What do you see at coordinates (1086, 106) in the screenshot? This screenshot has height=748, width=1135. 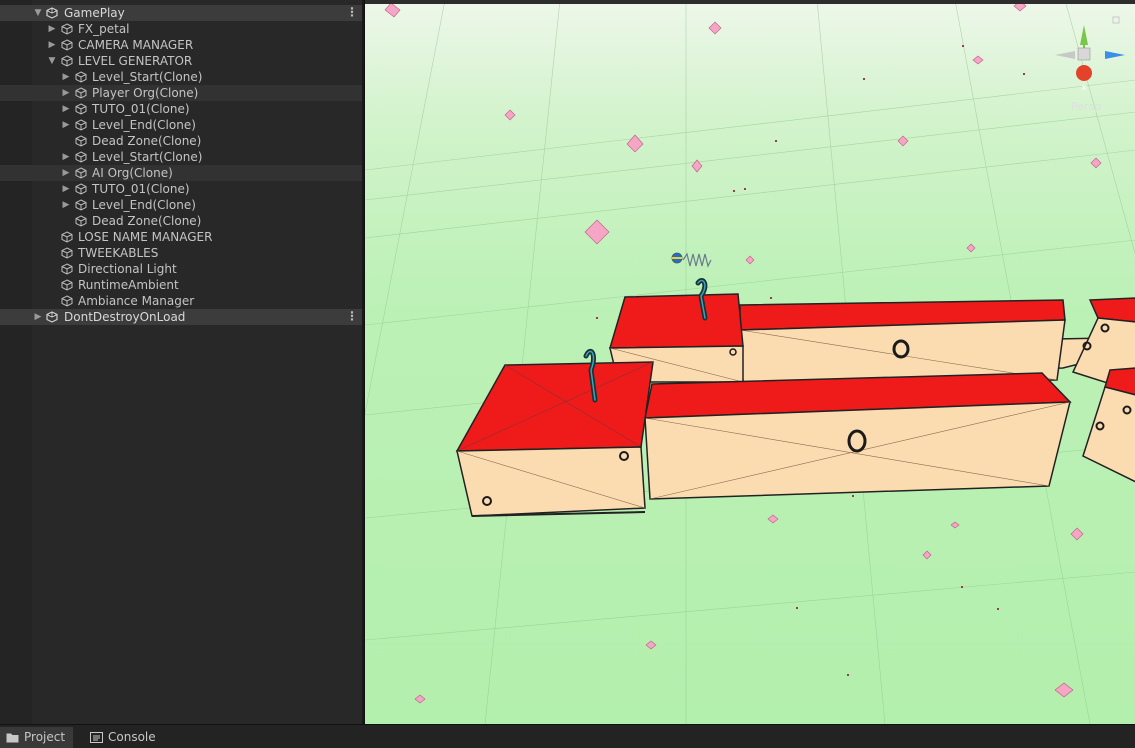 I see `projection-label: Persp` at bounding box center [1086, 106].